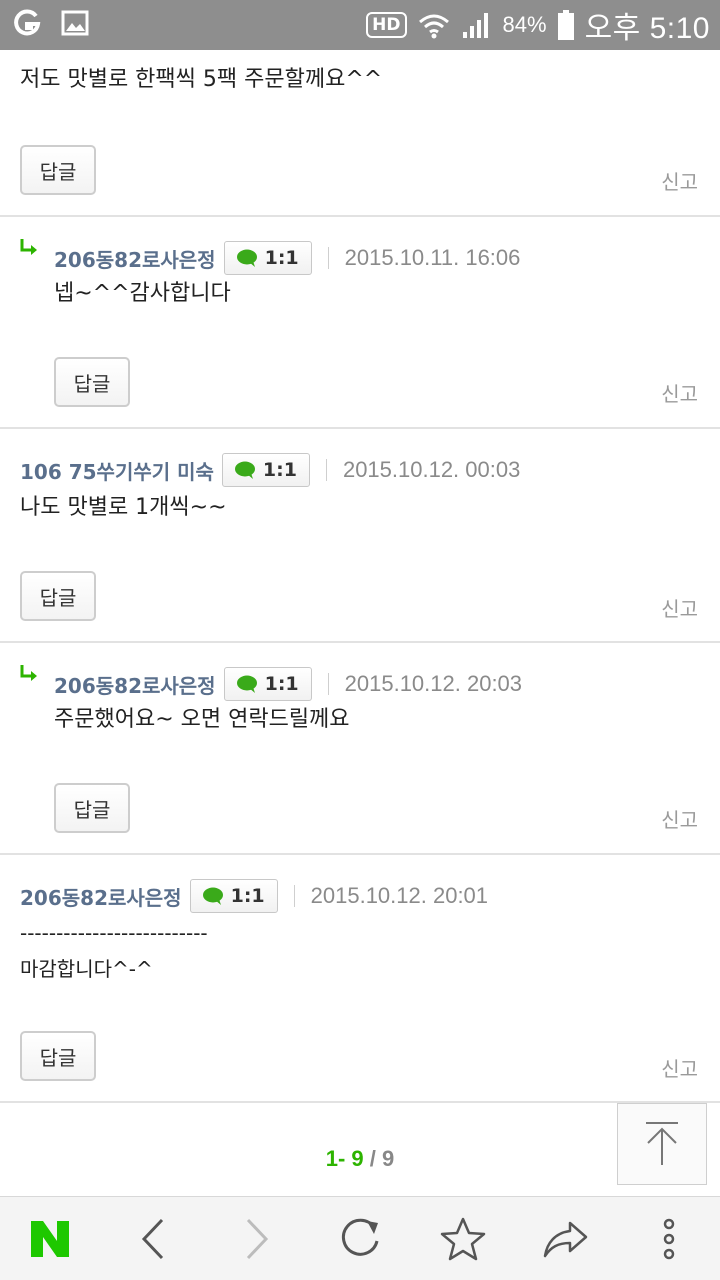 Image resolution: width=720 pixels, height=1280 pixels. I want to click on share-icon, so click(565, 1239).